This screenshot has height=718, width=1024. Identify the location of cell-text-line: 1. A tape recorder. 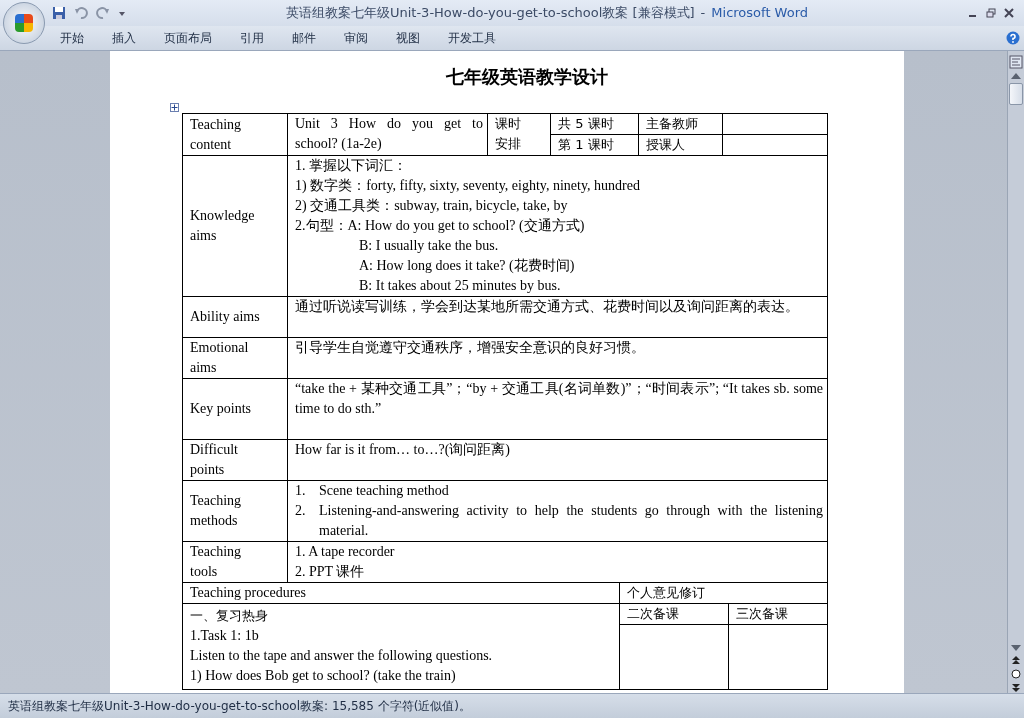
(345, 552).